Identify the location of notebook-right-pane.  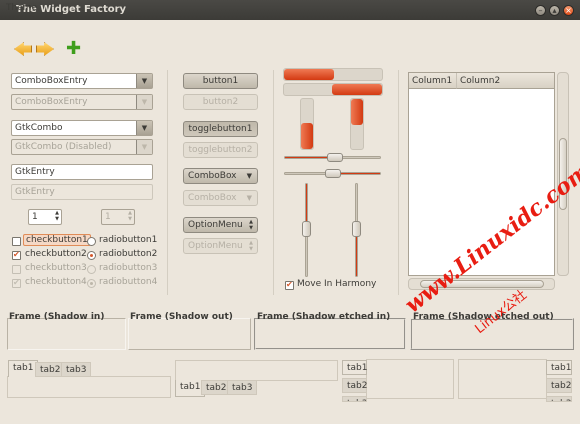
(502, 379).